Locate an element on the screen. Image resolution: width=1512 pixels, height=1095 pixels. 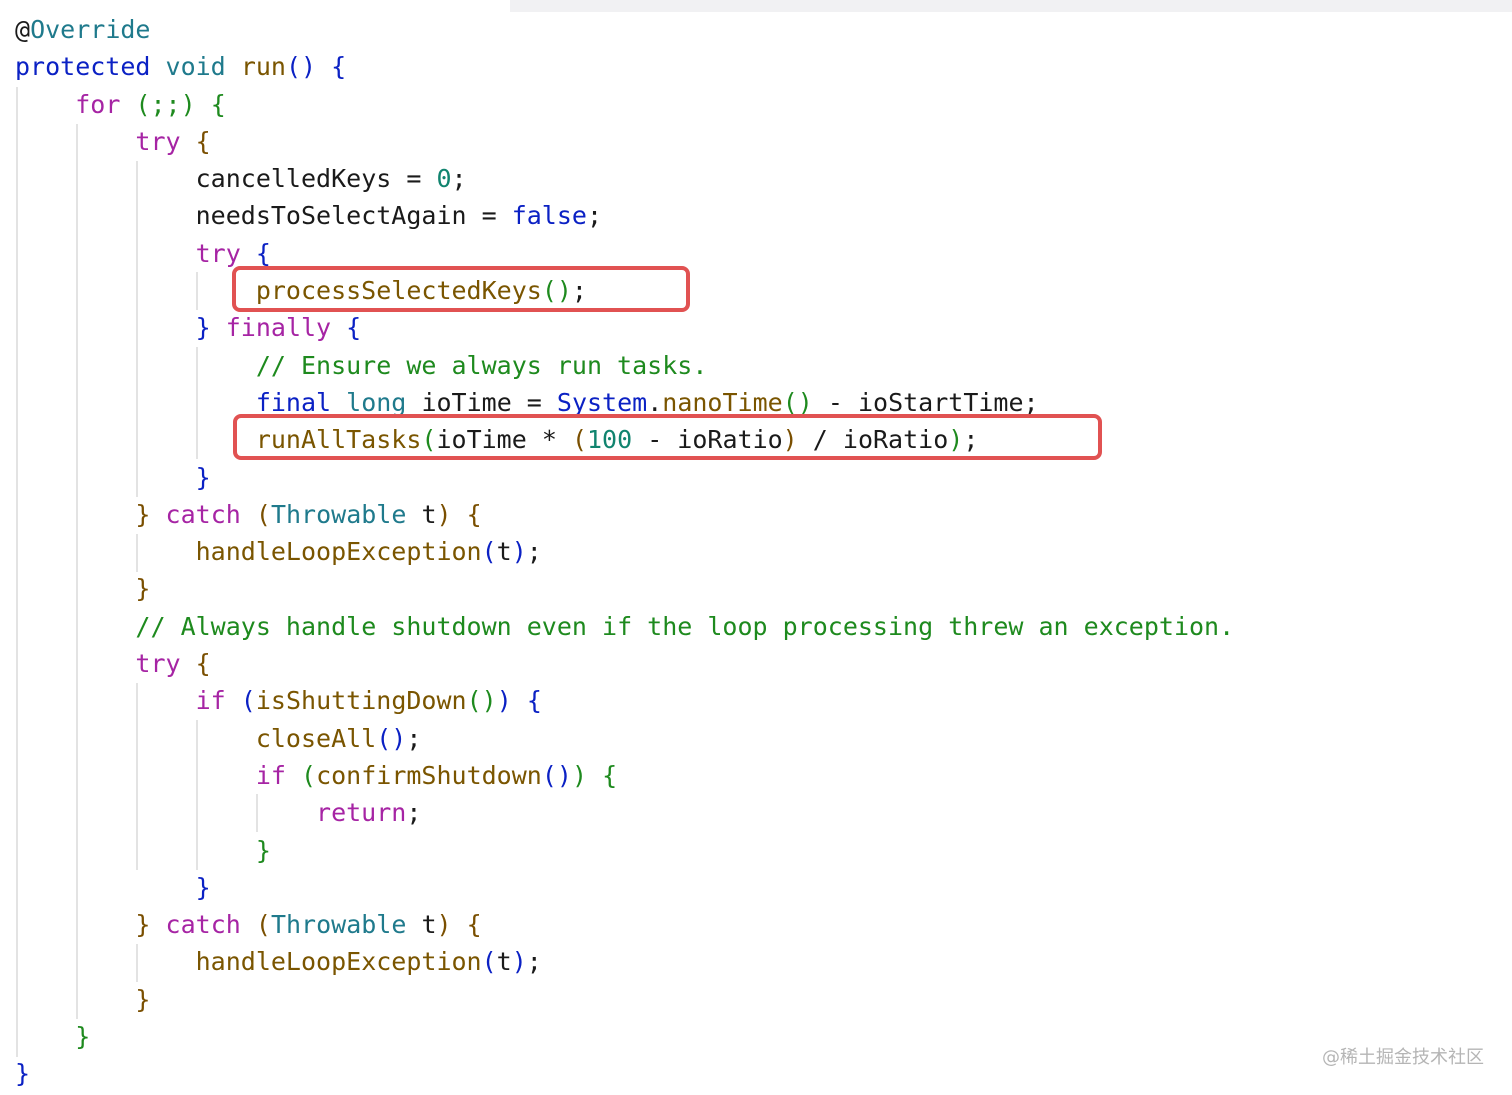
code-token: false is located at coordinates (549, 216).